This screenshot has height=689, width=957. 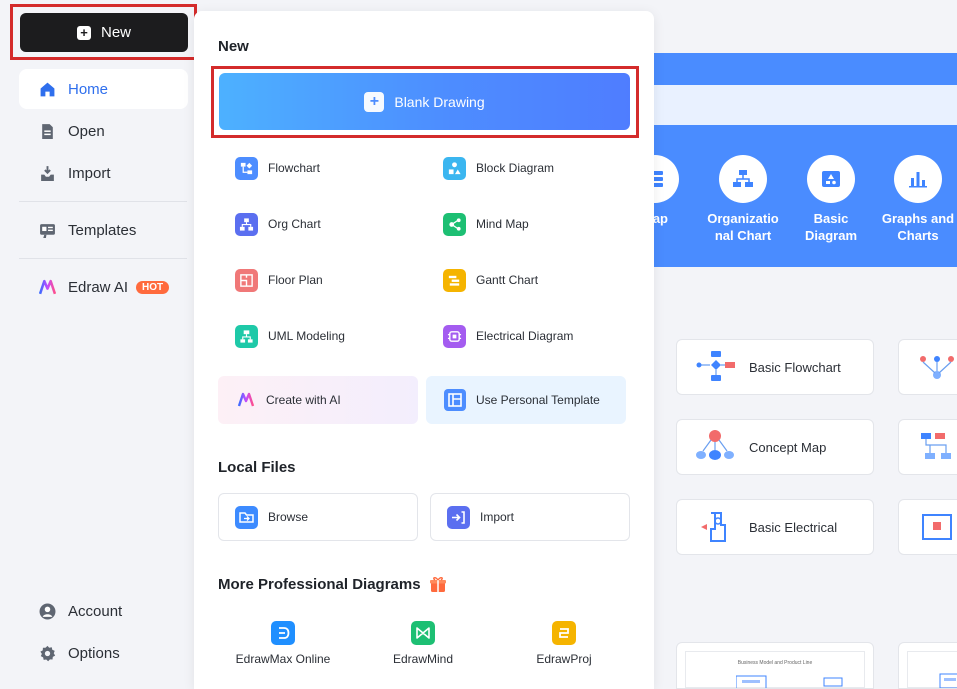 What do you see at coordinates (497, 517) in the screenshot?
I see `import-label: Import` at bounding box center [497, 517].